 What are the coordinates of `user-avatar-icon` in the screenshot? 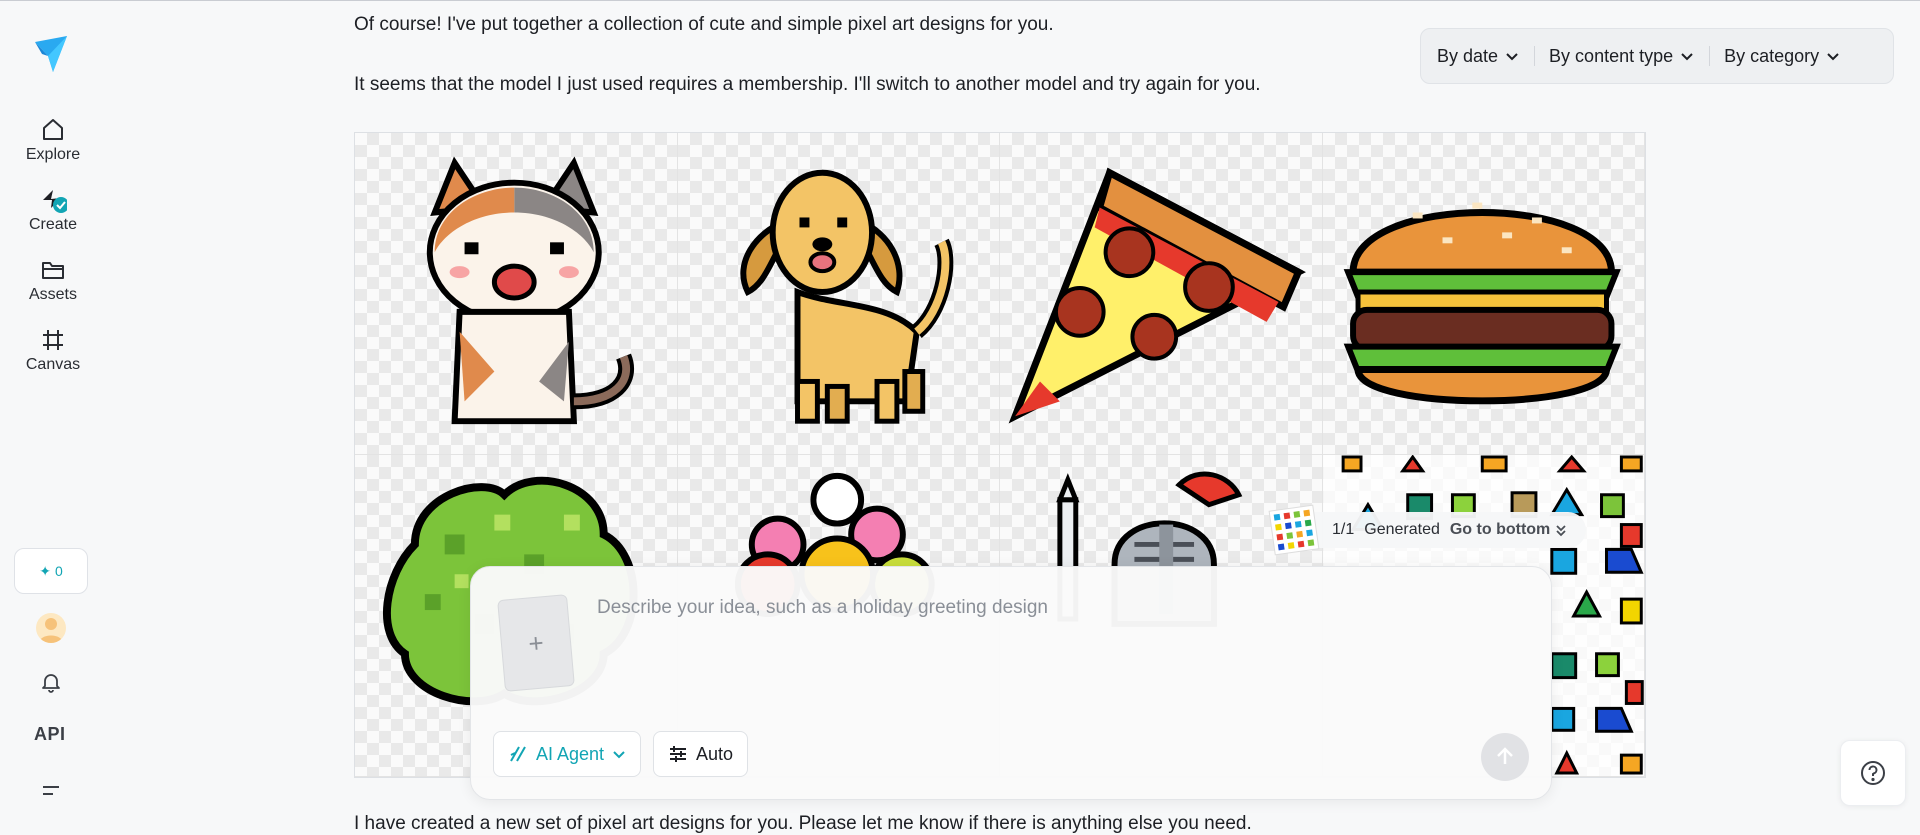 It's located at (51, 630).